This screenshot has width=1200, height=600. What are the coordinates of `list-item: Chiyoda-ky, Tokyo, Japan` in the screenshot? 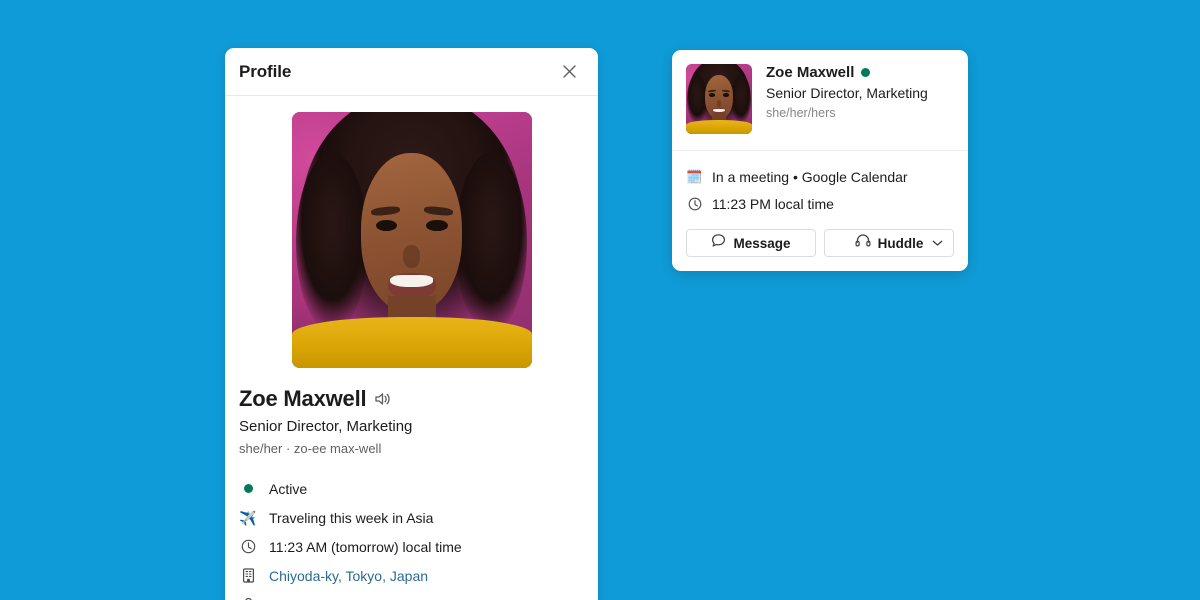 It's located at (411, 575).